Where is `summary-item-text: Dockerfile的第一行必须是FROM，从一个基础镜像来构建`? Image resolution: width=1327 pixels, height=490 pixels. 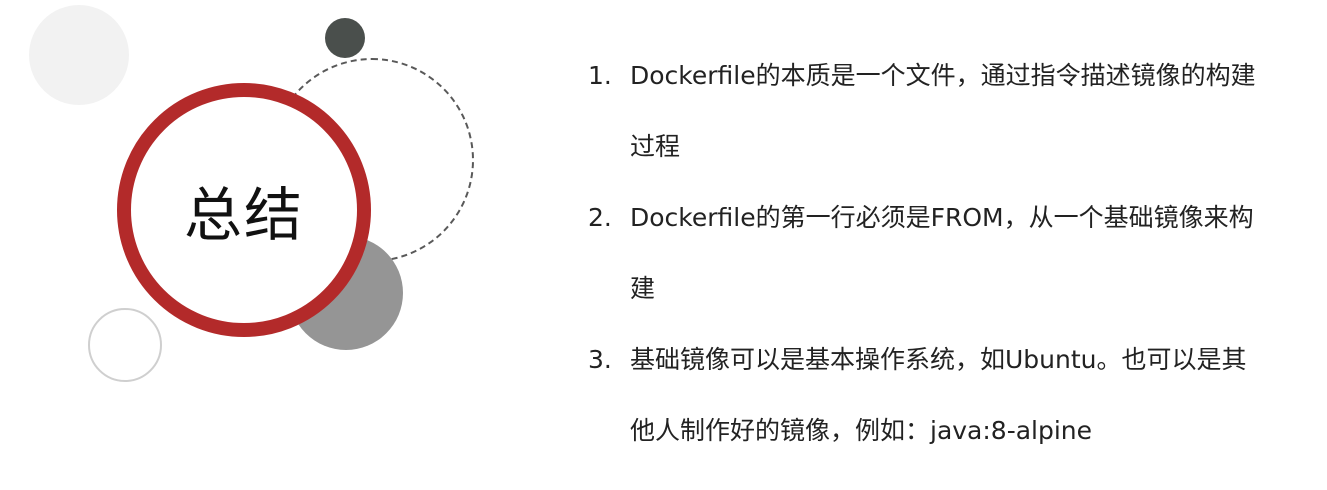
summary-item-text: Dockerfile的第一行必须是FROM，从一个基础镜像来构建 is located at coordinates (942, 253).